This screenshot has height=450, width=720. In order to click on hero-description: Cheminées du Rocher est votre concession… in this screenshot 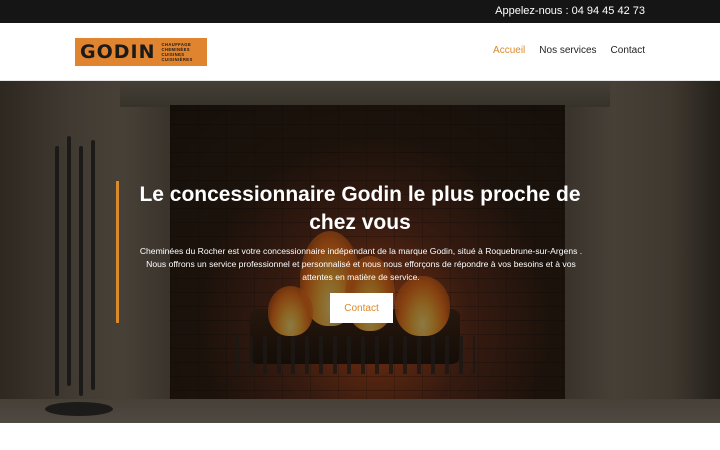, I will do `click(361, 264)`.